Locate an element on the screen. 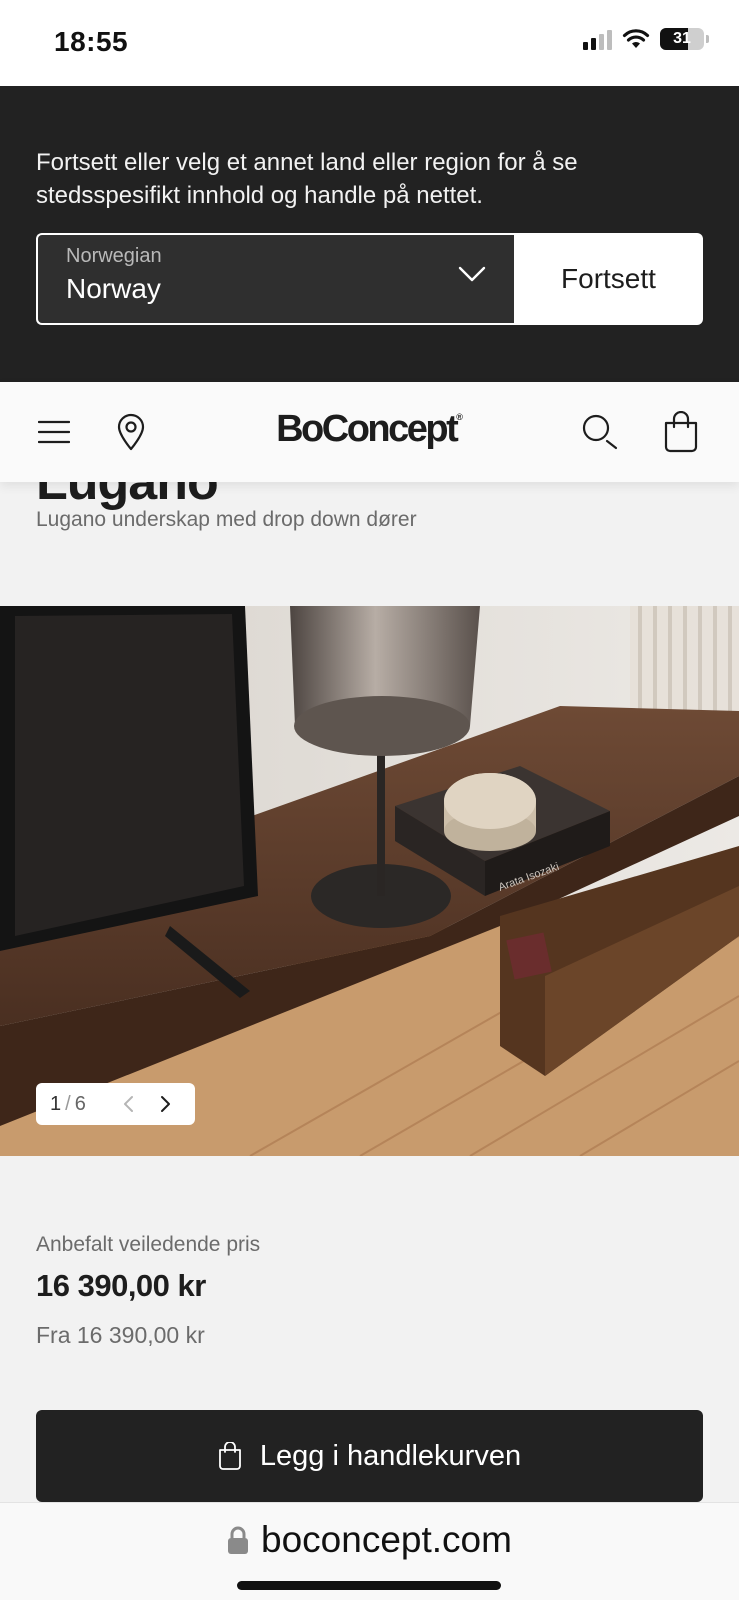 The image size is (739, 1600). search-button is located at coordinates (600, 432).